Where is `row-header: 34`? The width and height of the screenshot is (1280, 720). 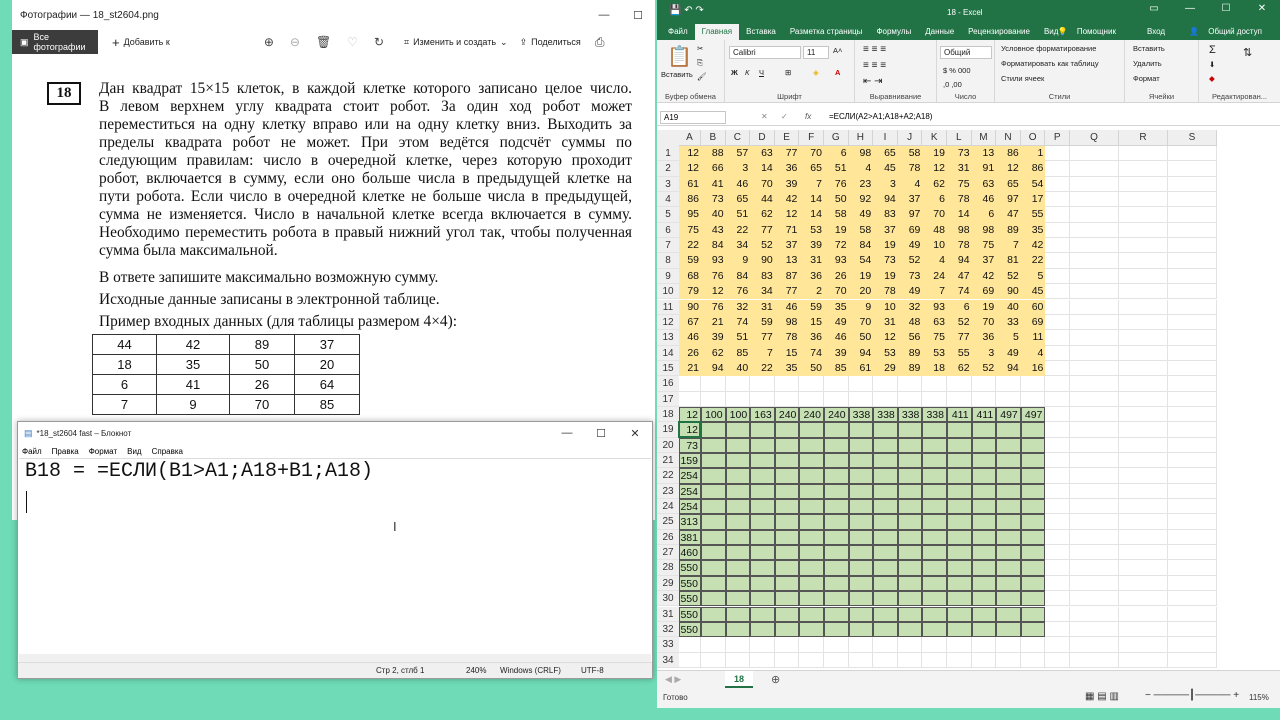
row-header: 34 is located at coordinates (668, 660).